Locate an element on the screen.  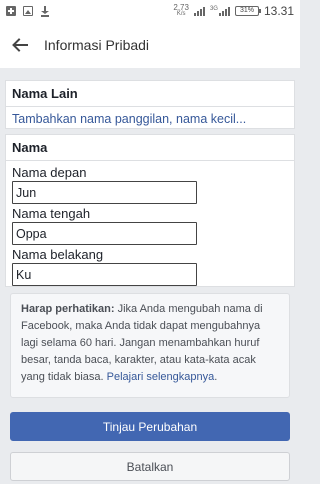
other-names-header: Nama Lain is located at coordinates (150, 94).